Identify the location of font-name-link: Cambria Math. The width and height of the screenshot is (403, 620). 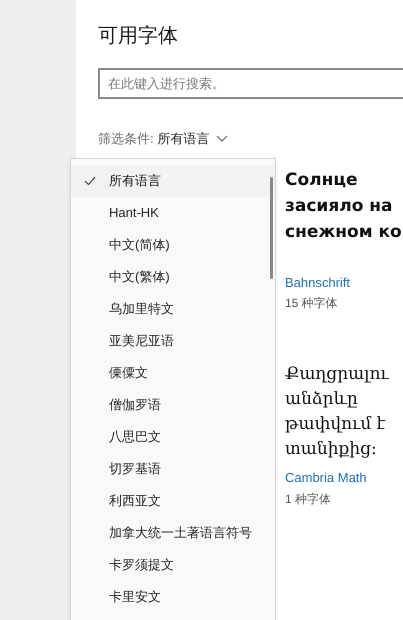
(344, 478).